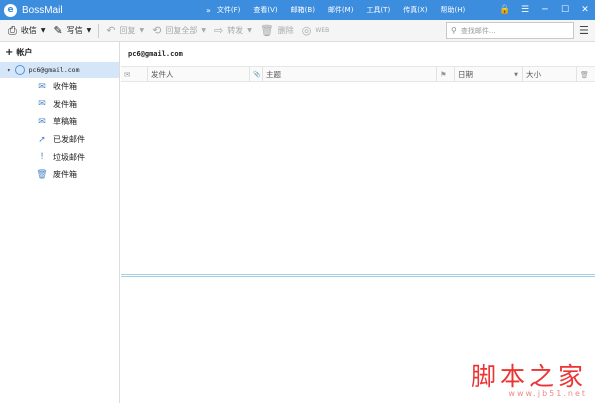 The width and height of the screenshot is (595, 403). What do you see at coordinates (266, 30) in the screenshot?
I see `delete-icon: 🗑` at bounding box center [266, 30].